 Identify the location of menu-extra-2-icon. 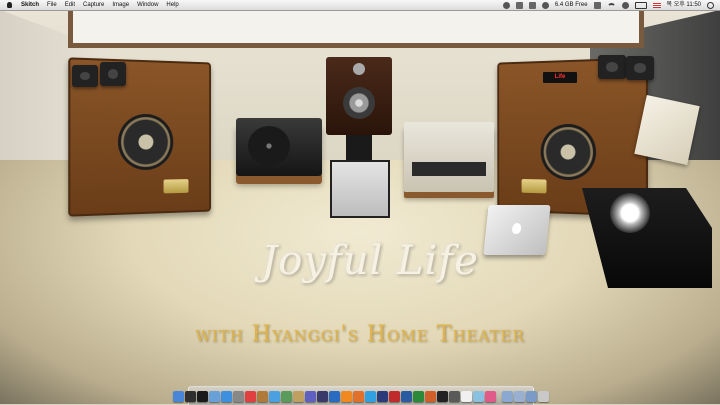
(519, 5).